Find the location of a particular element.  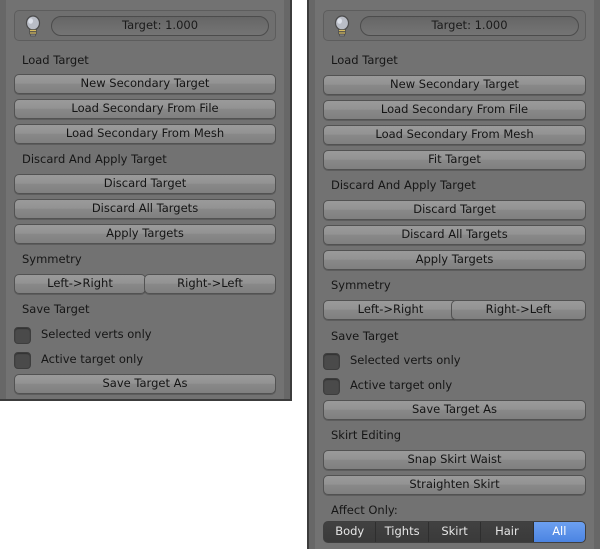

segment-skirt: Skirt is located at coordinates (455, 532).